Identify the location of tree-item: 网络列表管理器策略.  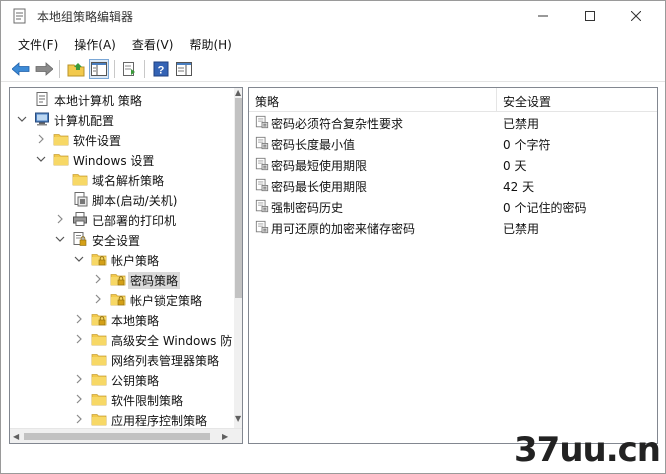
(119, 359).